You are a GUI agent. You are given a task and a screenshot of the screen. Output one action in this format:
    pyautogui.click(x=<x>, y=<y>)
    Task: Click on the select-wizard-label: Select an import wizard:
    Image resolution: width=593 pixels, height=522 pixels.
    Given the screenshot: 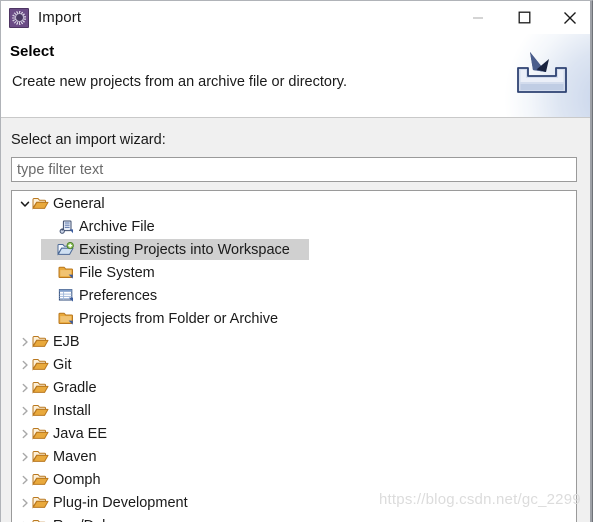 What is the action you would take?
    pyautogui.click(x=88, y=140)
    